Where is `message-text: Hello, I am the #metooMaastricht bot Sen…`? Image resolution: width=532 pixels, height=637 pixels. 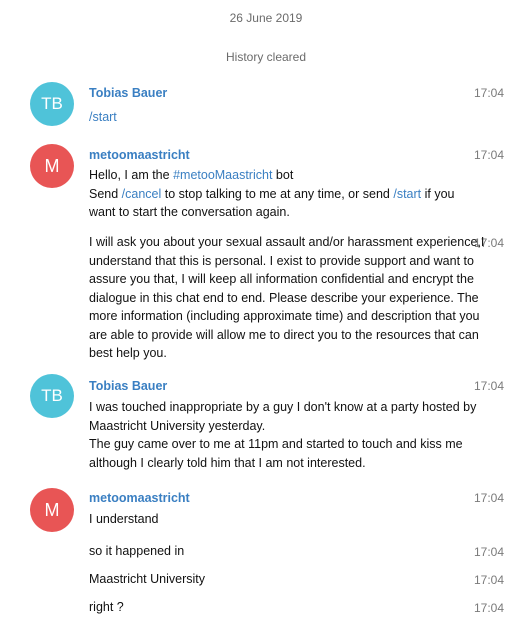
message-text: Hello, I am the #metooMaastricht bot Sen… is located at coordinates (294, 194).